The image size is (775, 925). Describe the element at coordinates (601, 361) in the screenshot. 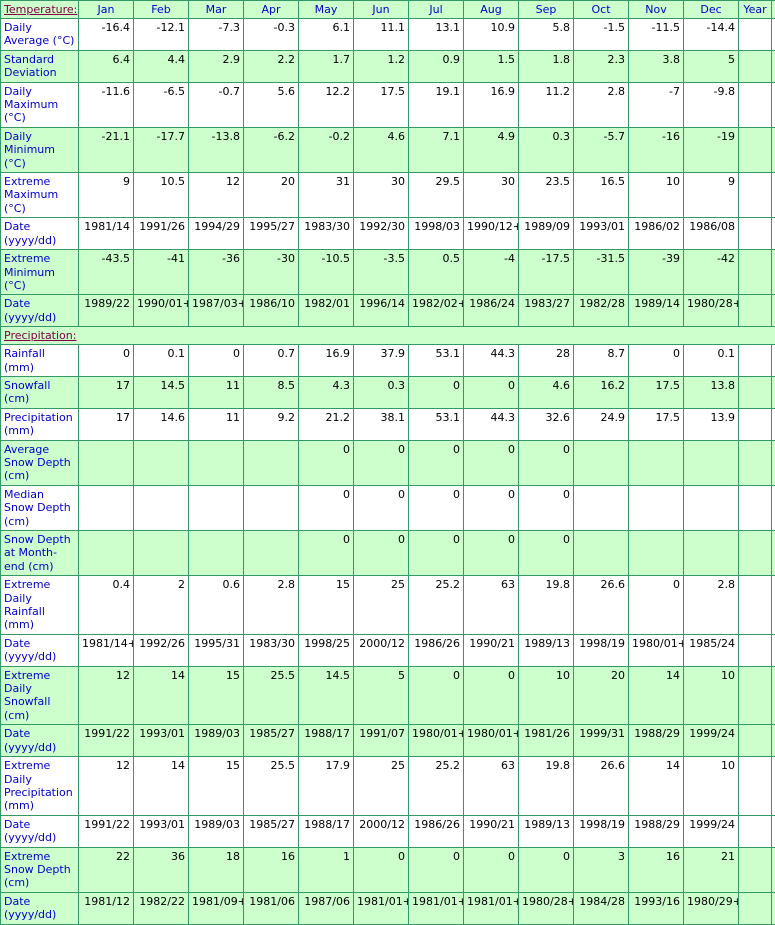

I see `cell-oct: 8.7` at that location.